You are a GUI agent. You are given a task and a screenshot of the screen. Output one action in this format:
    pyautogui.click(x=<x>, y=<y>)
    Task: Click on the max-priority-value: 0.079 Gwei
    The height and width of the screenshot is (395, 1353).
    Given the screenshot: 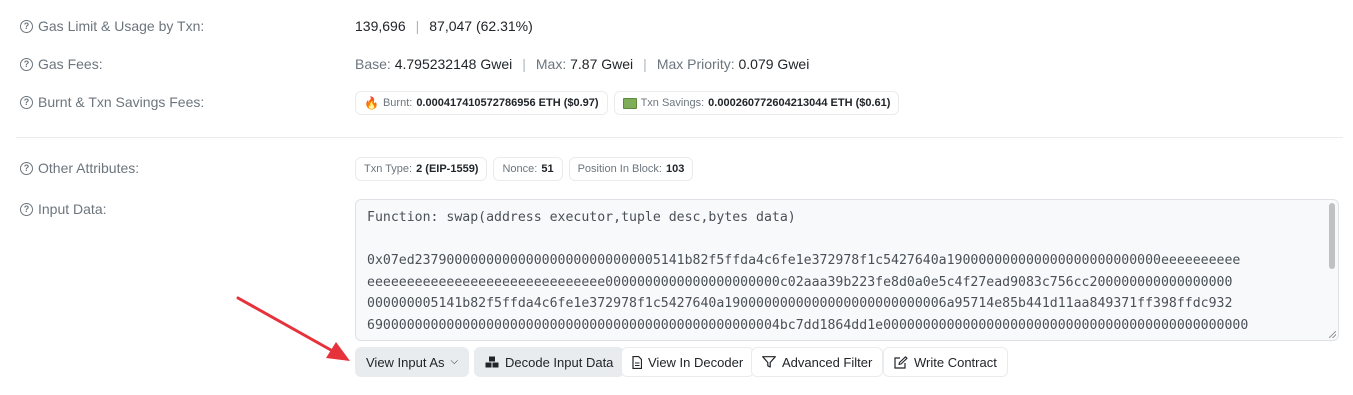 What is the action you would take?
    pyautogui.click(x=774, y=64)
    